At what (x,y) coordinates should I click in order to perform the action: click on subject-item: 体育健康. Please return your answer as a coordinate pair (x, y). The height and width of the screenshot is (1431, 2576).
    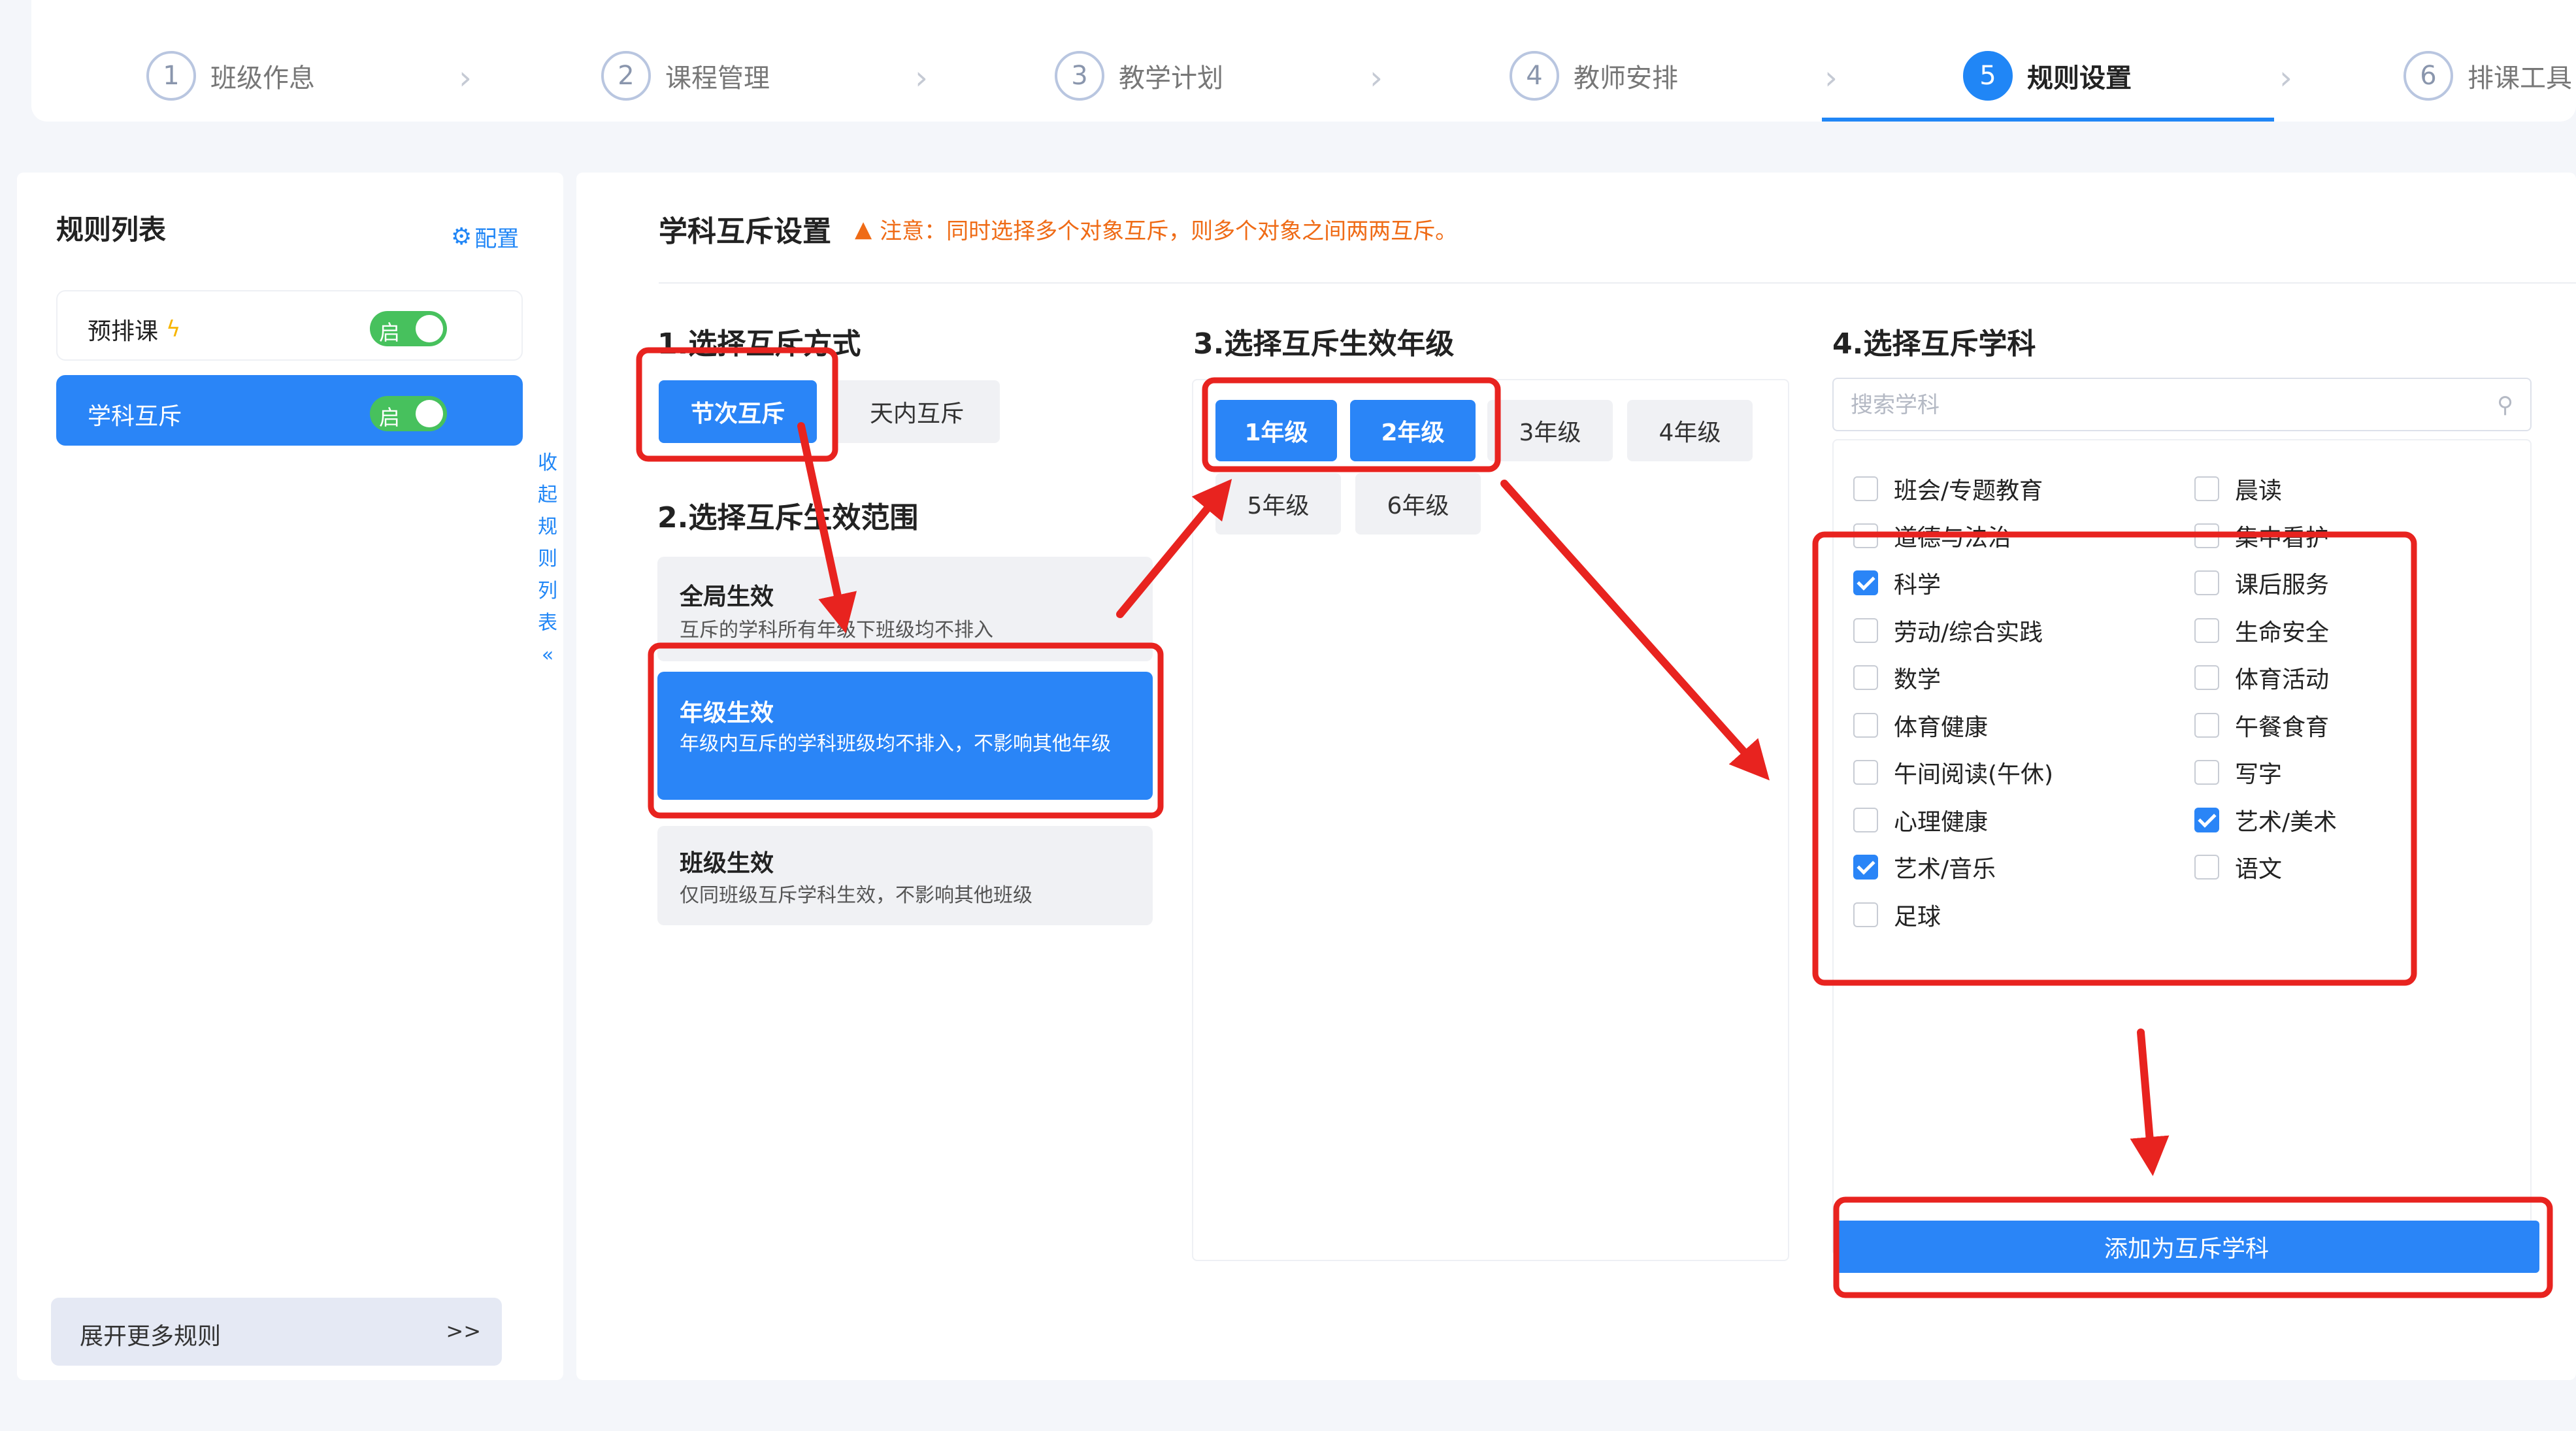
    Looking at the image, I should click on (1920, 725).